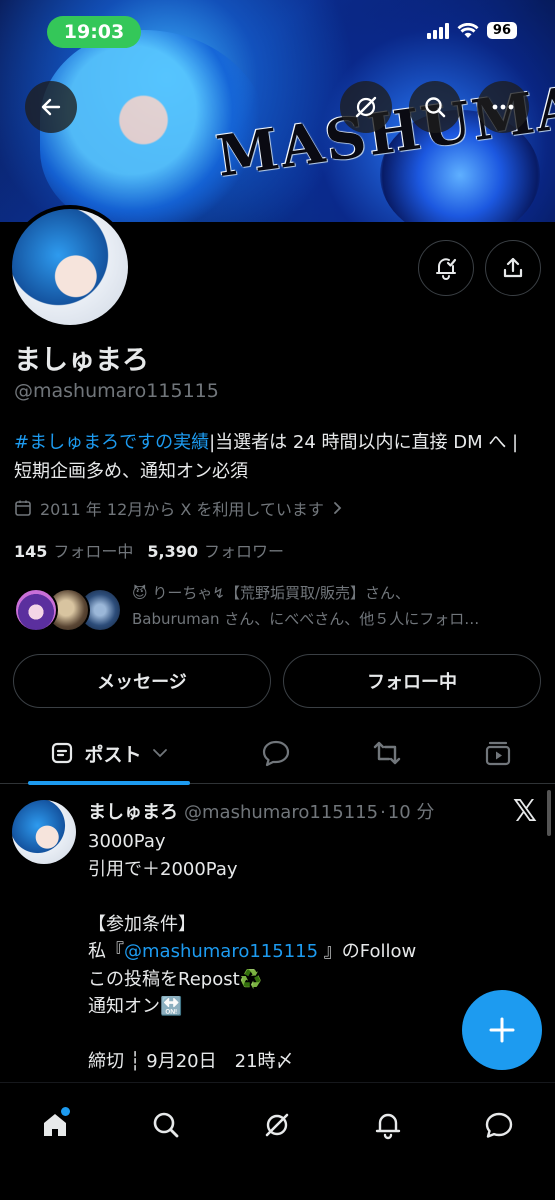 The image size is (555, 1200). Describe the element at coordinates (159, 753) in the screenshot. I see `chevron-down-icon` at that location.